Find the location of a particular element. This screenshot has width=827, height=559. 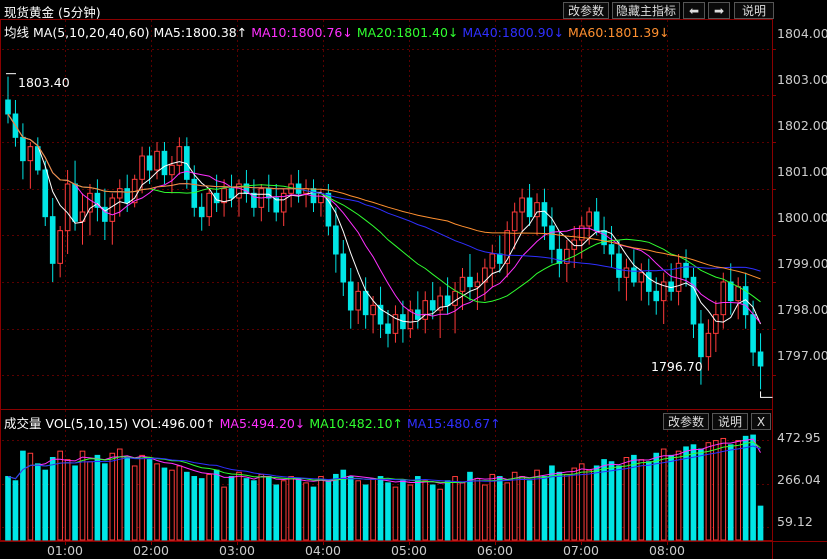

vol-value: VOL:496.00↑ is located at coordinates (174, 423).